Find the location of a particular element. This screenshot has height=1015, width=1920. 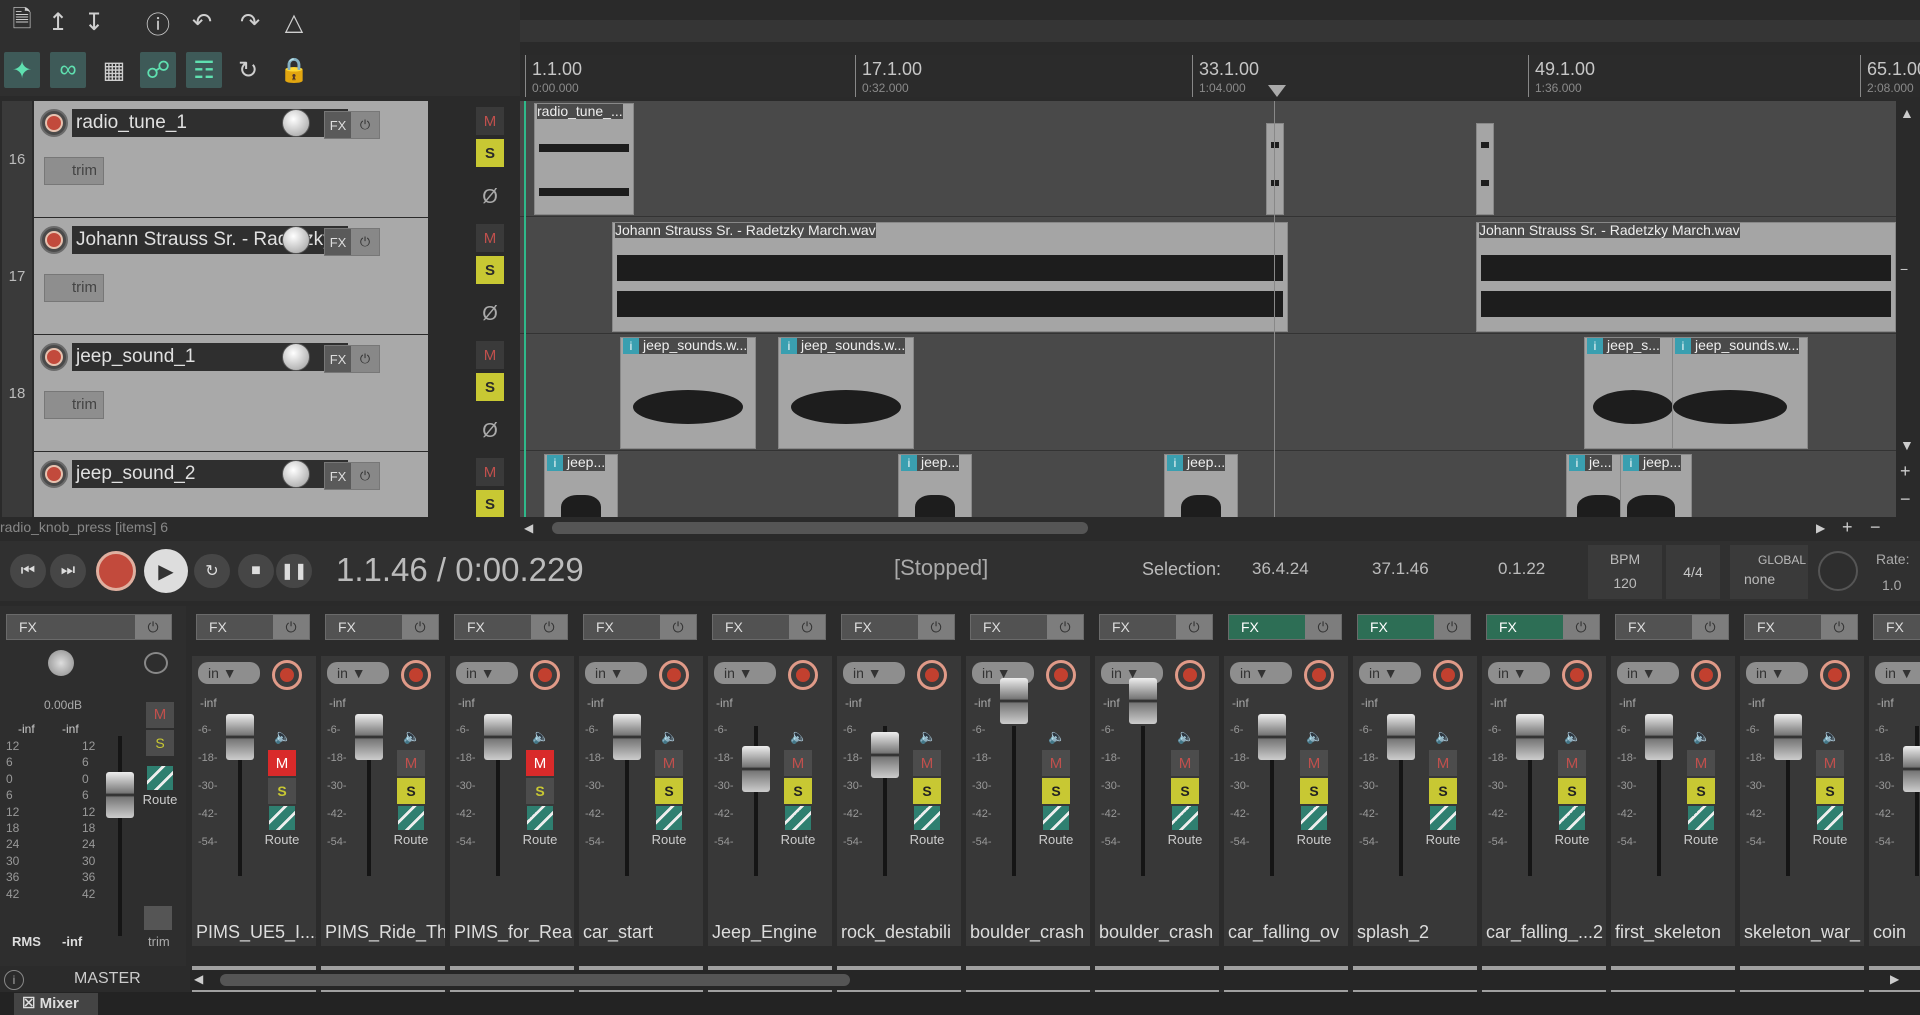

position-display: 1.1.46 / 0:00.229 is located at coordinates (460, 570).